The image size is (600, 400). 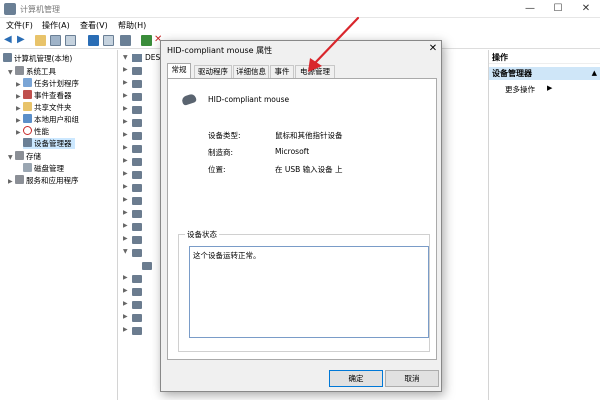 I want to click on tree-item-event-viewer: ▶ 事件查看器, so click(x=44, y=95).